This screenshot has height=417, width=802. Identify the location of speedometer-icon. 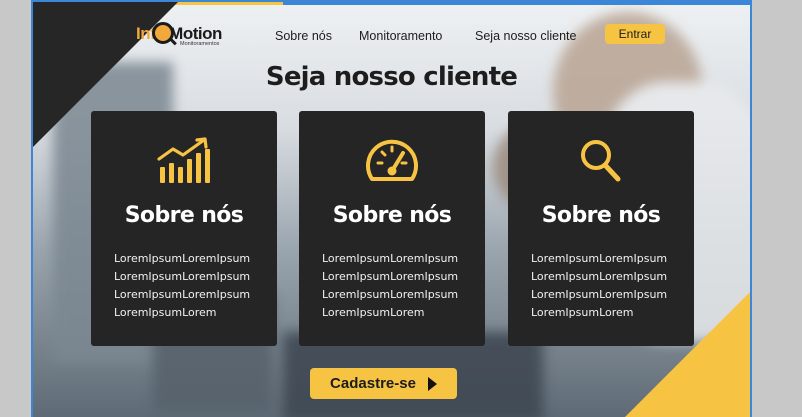
(392, 162).